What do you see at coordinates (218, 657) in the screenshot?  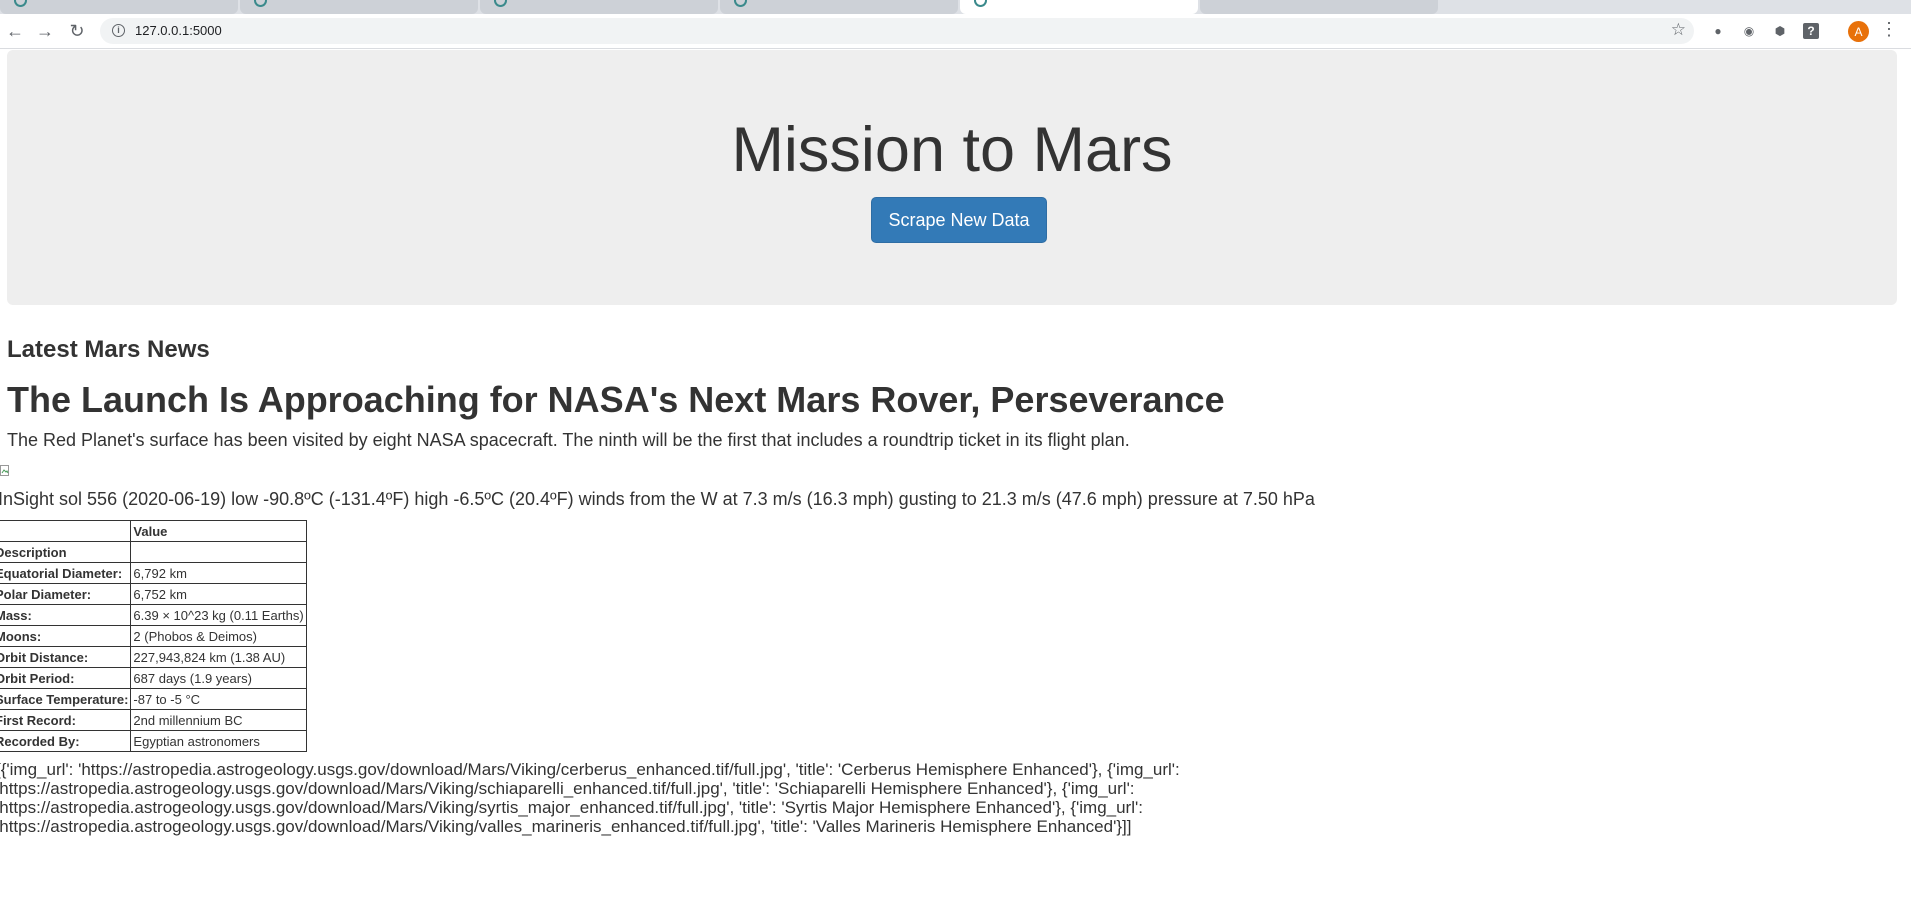 I see `table-cell: 227,943,824 km (1.38 AU)` at bounding box center [218, 657].